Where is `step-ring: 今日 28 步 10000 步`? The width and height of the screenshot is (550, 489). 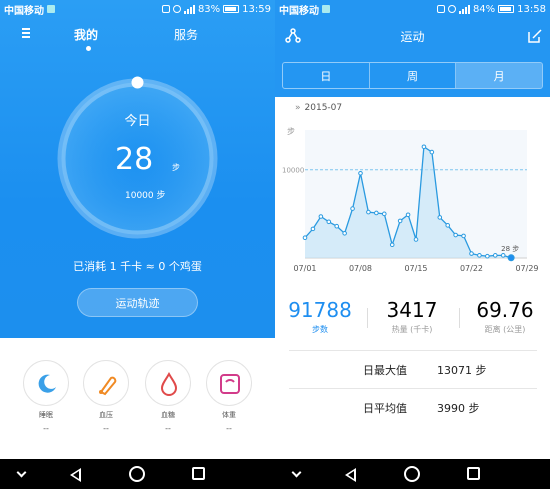 step-ring: 今日 28 步 10000 步 is located at coordinates (137, 158).